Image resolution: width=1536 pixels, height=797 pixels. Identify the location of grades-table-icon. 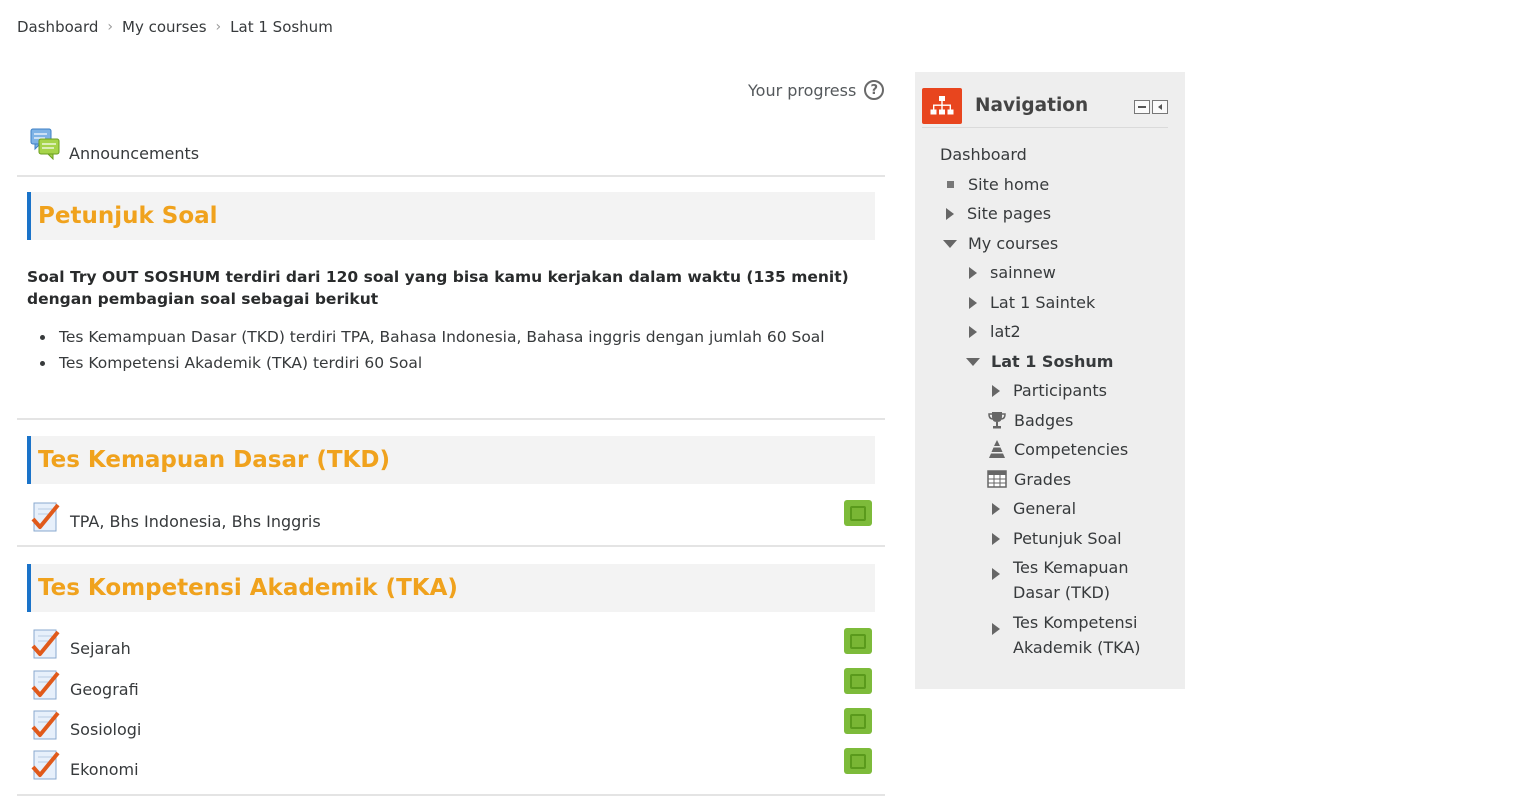
(997, 479).